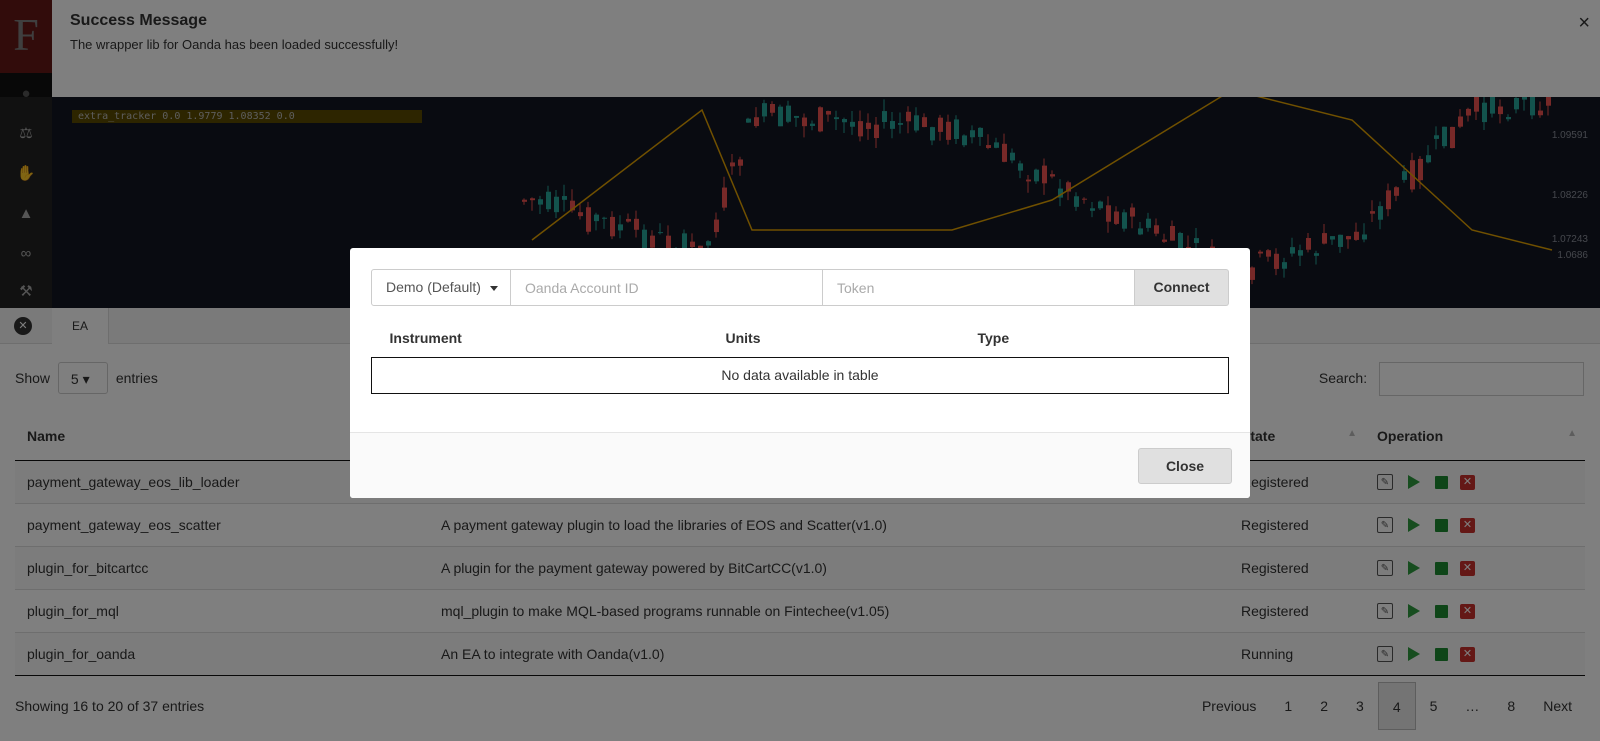 Image resolution: width=1600 pixels, height=741 pixels. Describe the element at coordinates (979, 287) in the screenshot. I see `token-input` at that location.